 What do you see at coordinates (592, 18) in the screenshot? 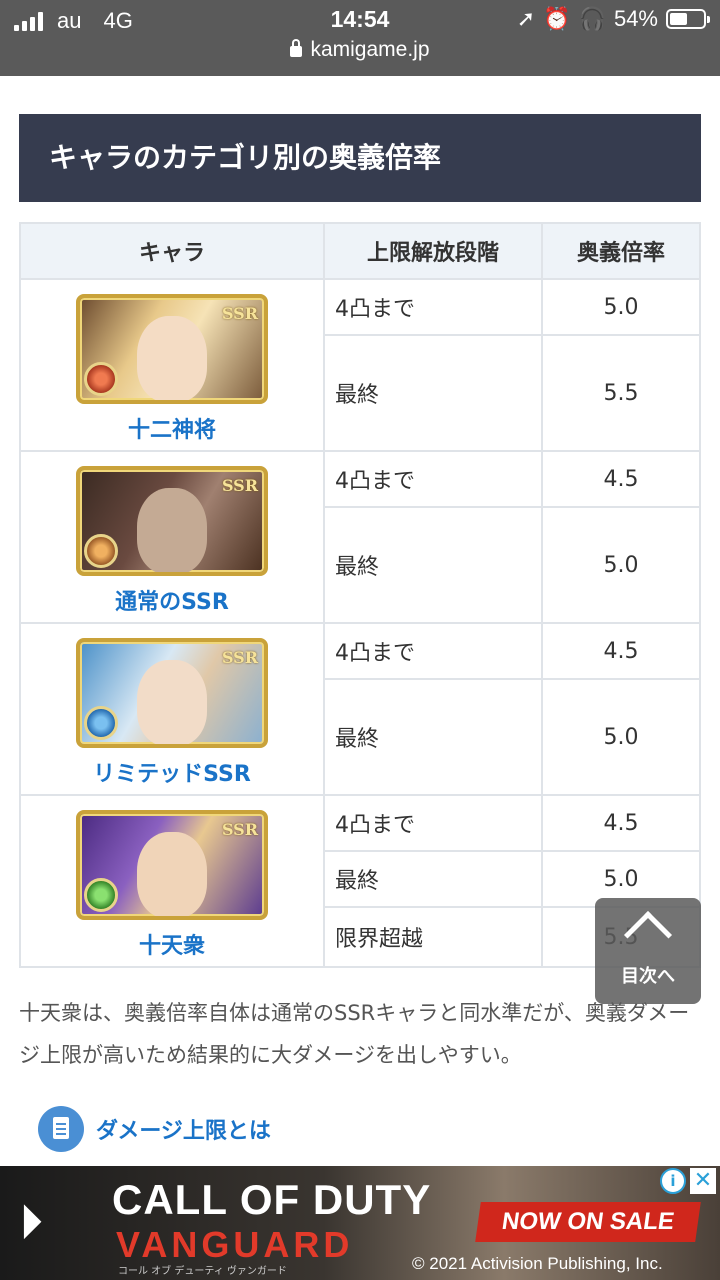
I see `headphones-icon: 🎧` at bounding box center [592, 18].